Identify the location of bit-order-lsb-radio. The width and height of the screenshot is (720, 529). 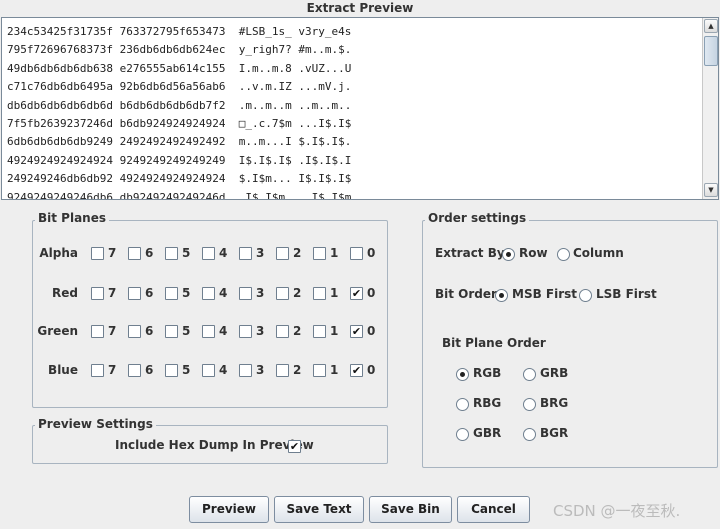
(585, 295).